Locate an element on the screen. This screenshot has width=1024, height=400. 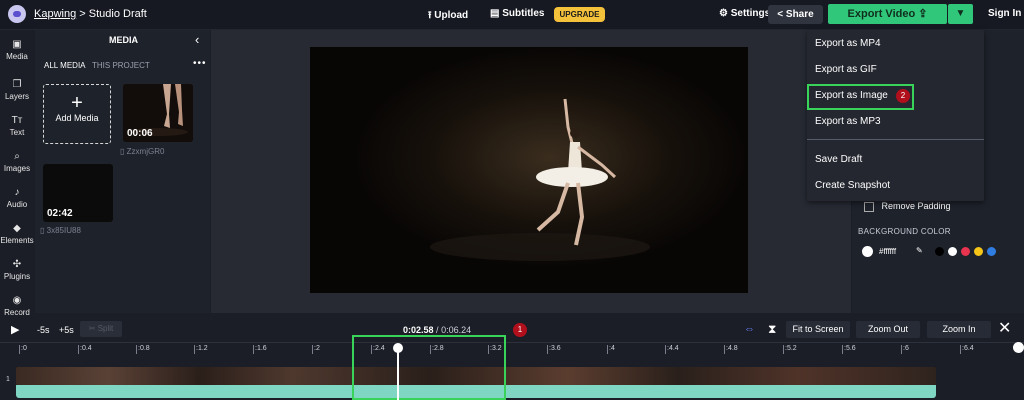
tick-label: :0.4 is located at coordinates (85, 349).